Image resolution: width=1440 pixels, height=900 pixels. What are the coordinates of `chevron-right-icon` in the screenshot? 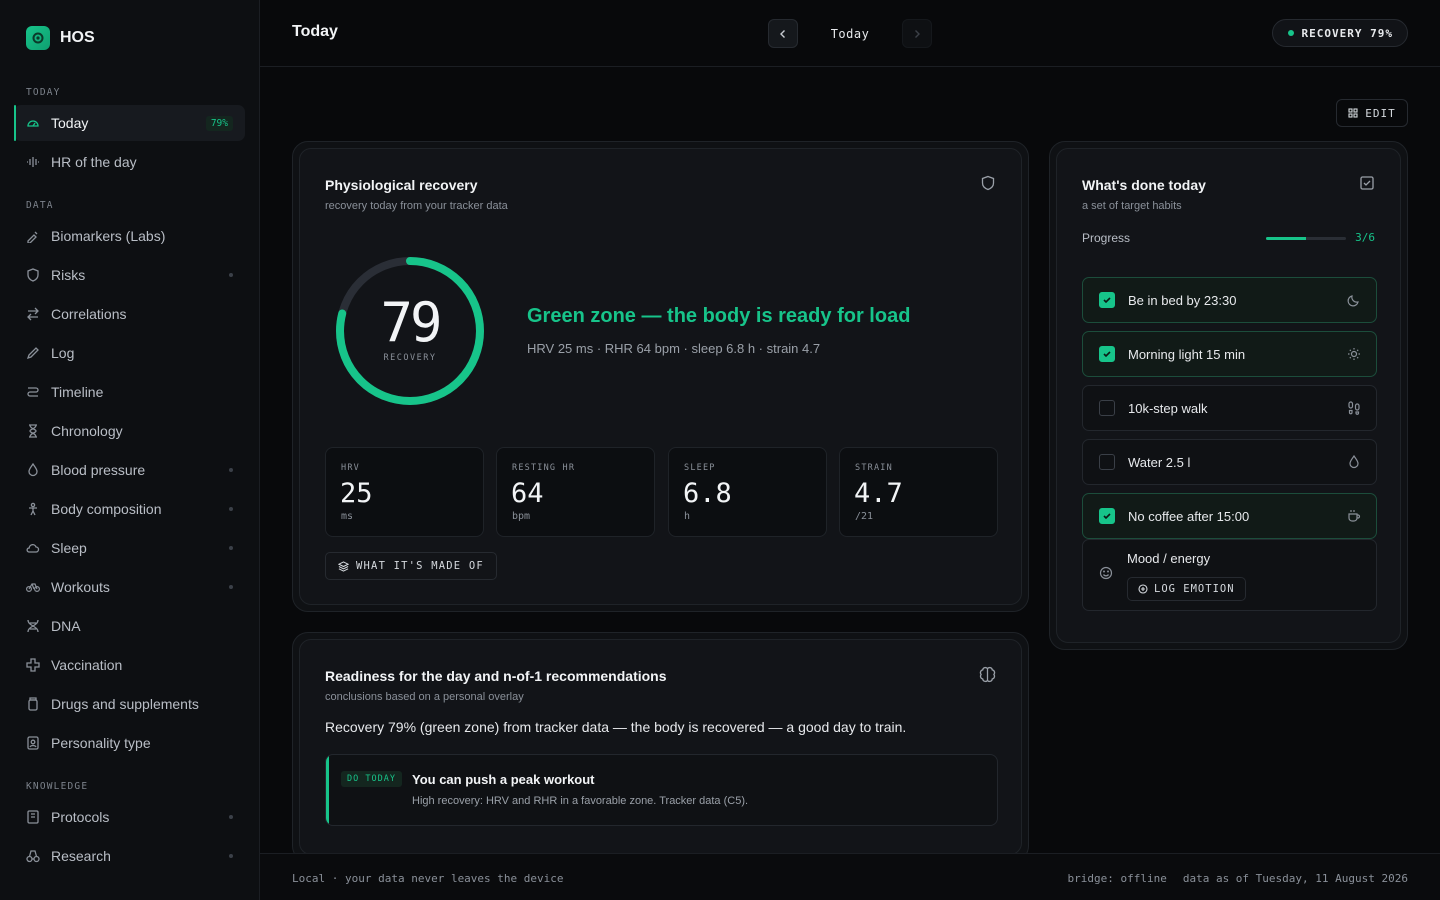 It's located at (917, 33).